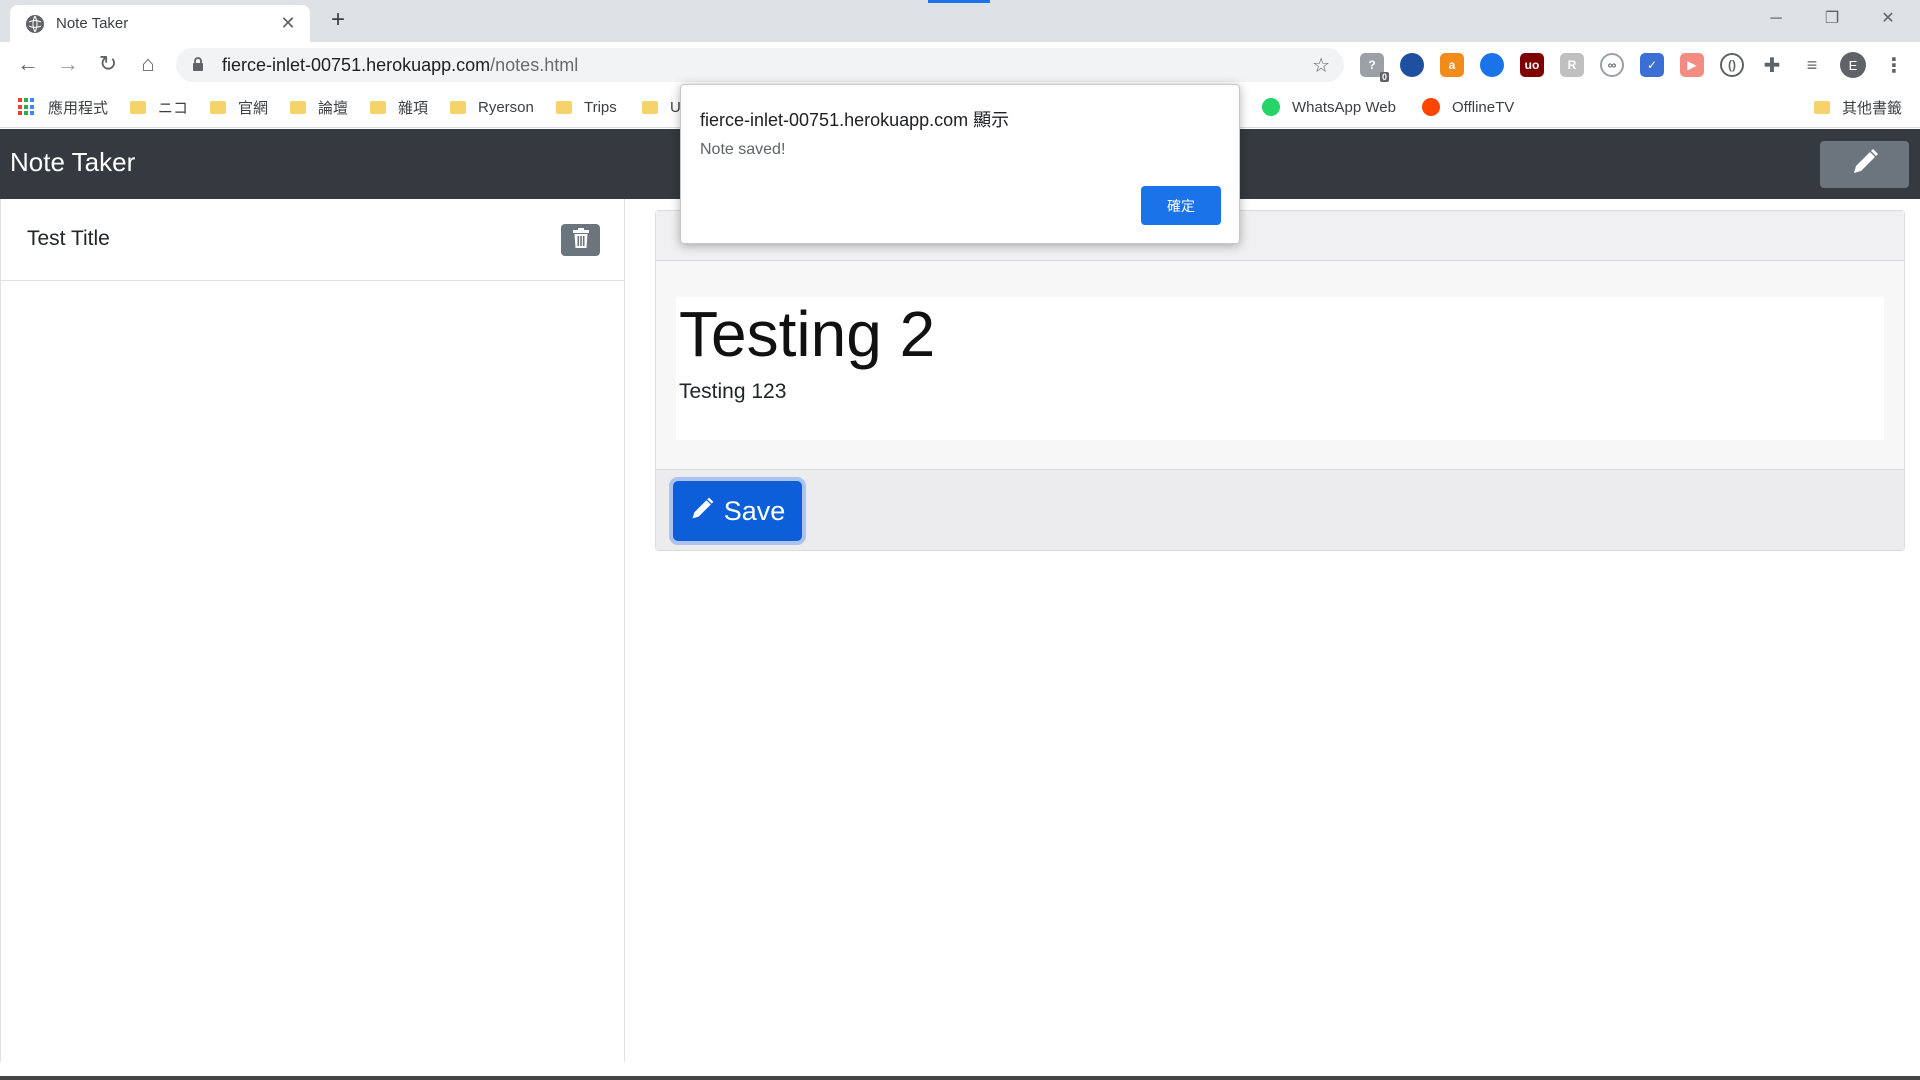 The height and width of the screenshot is (1080, 1920). What do you see at coordinates (959, 1) in the screenshot?
I see `tab-indicator` at bounding box center [959, 1].